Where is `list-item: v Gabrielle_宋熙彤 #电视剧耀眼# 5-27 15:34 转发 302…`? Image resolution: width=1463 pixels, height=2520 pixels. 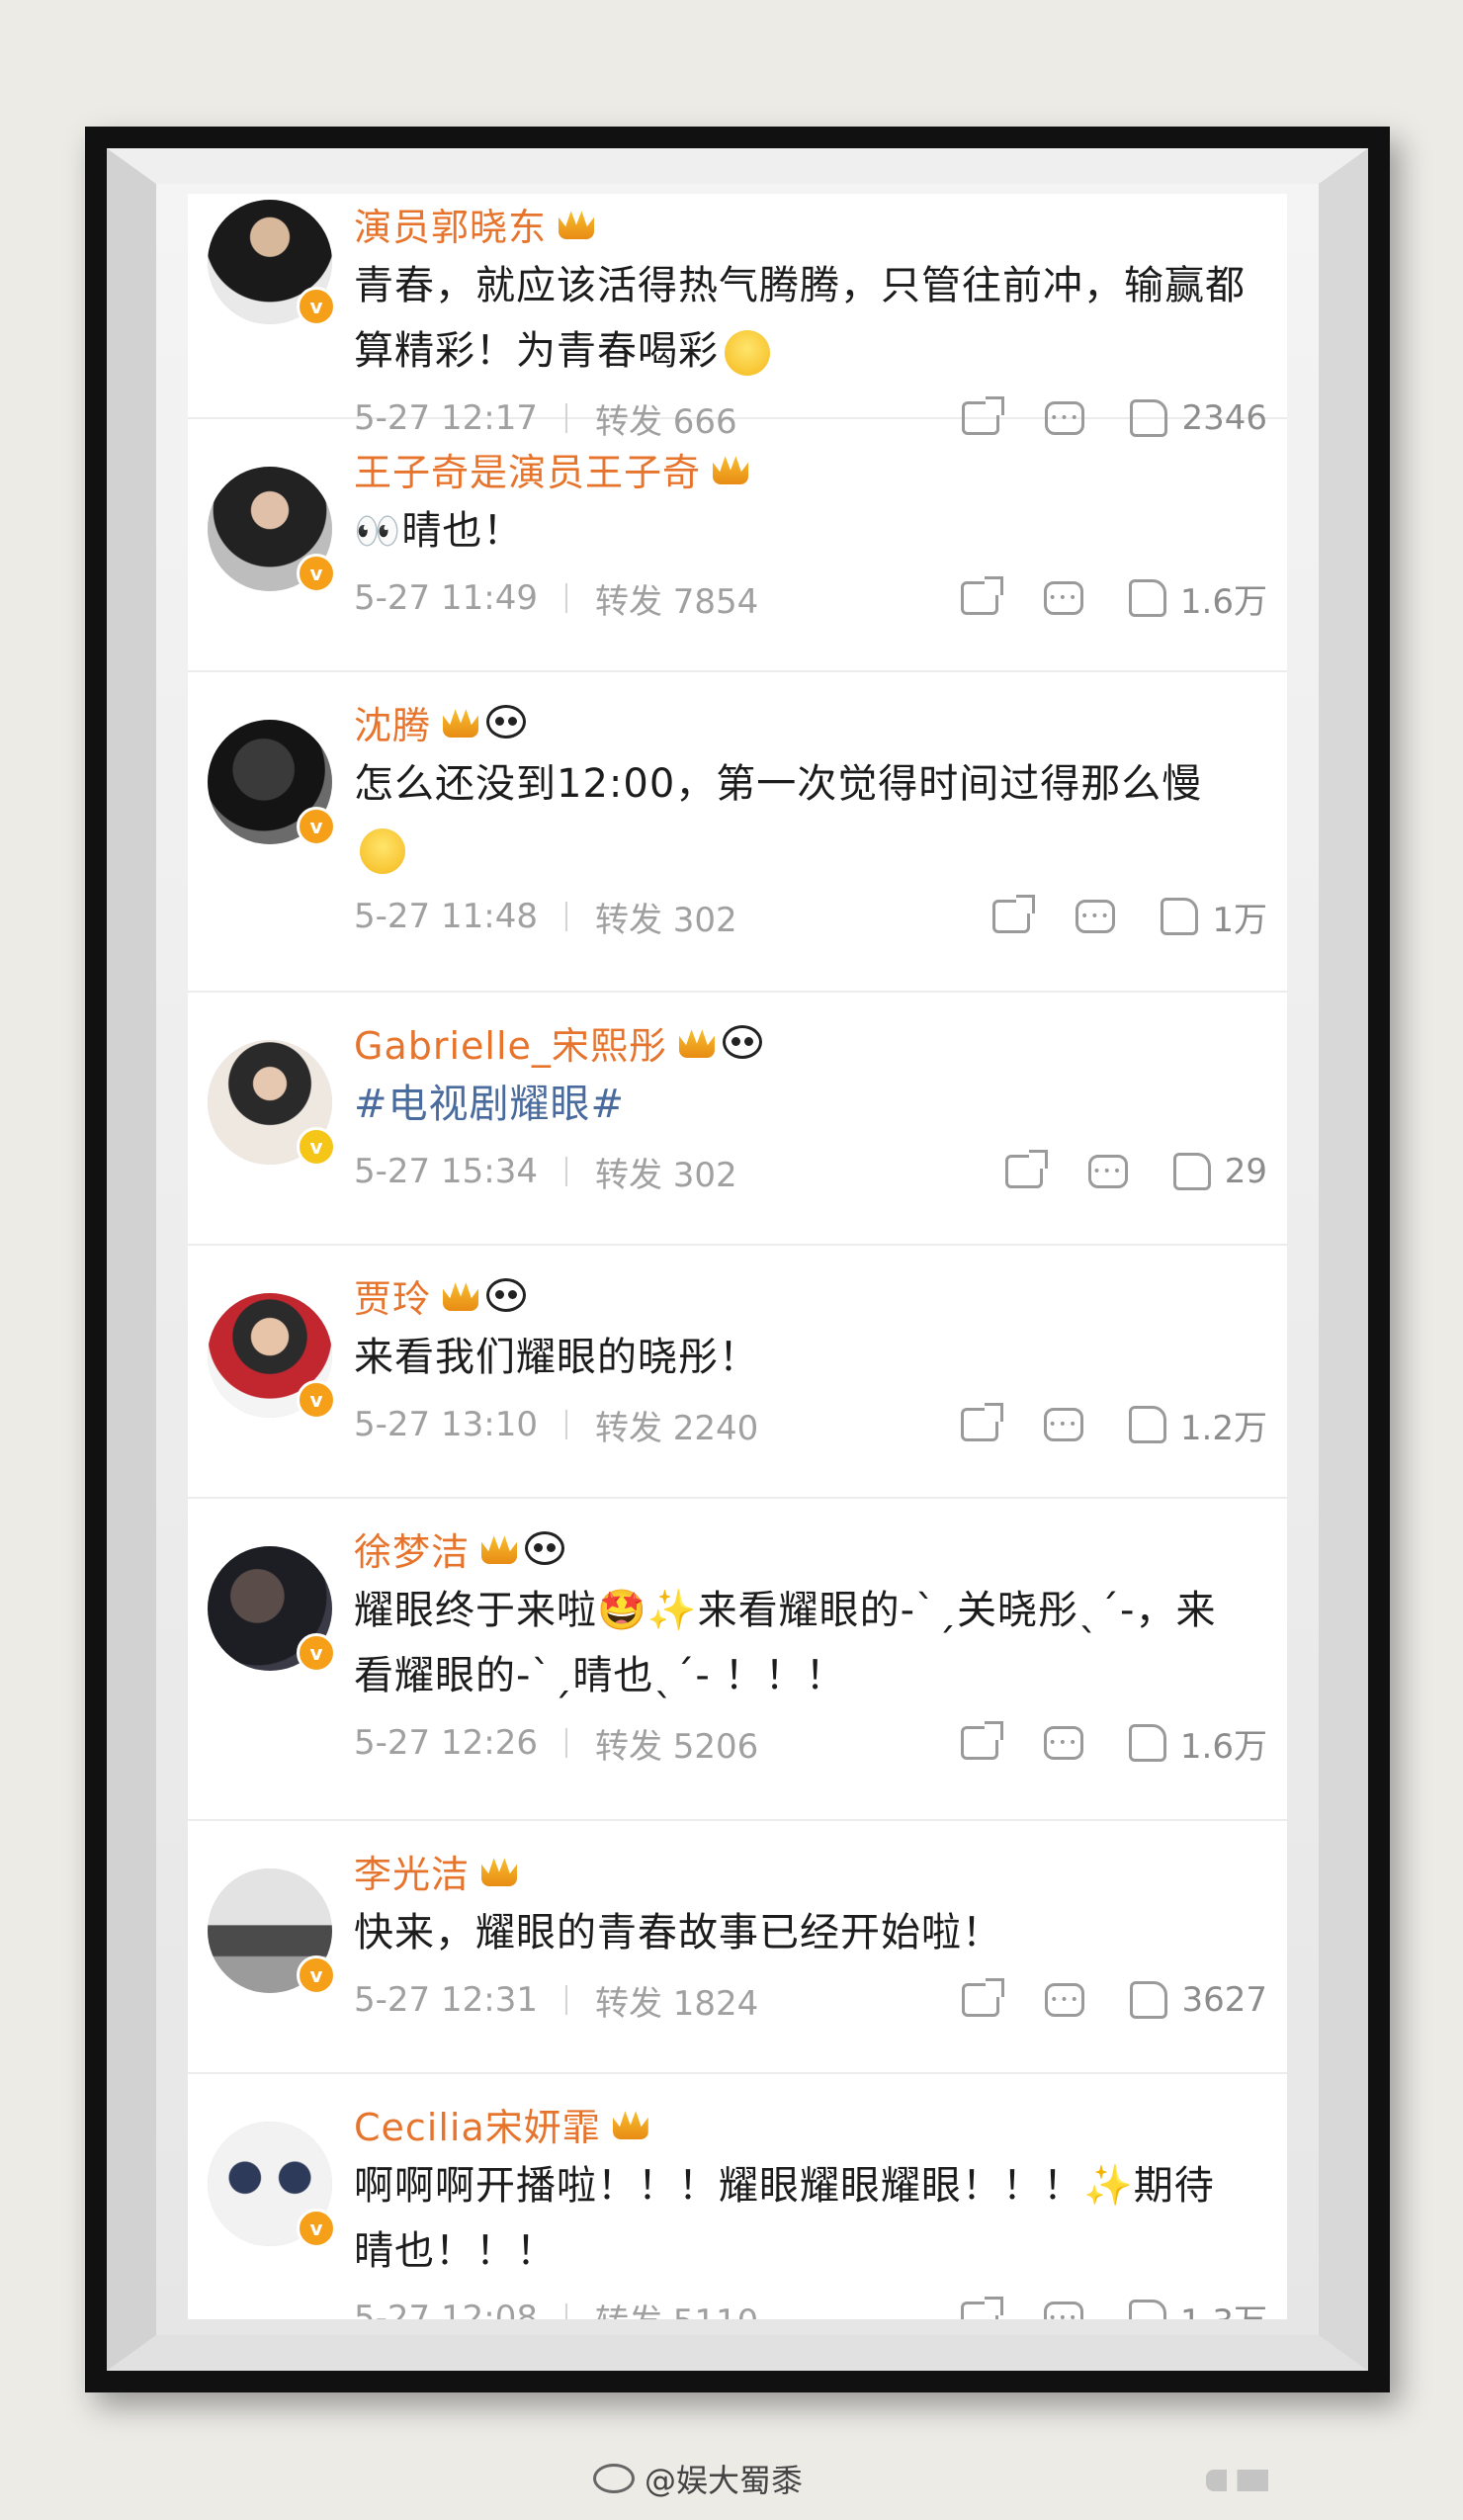 list-item: v Gabrielle_宋熙彤 #电视剧耀眼# 5-27 15:34 转发 302… is located at coordinates (737, 1129).